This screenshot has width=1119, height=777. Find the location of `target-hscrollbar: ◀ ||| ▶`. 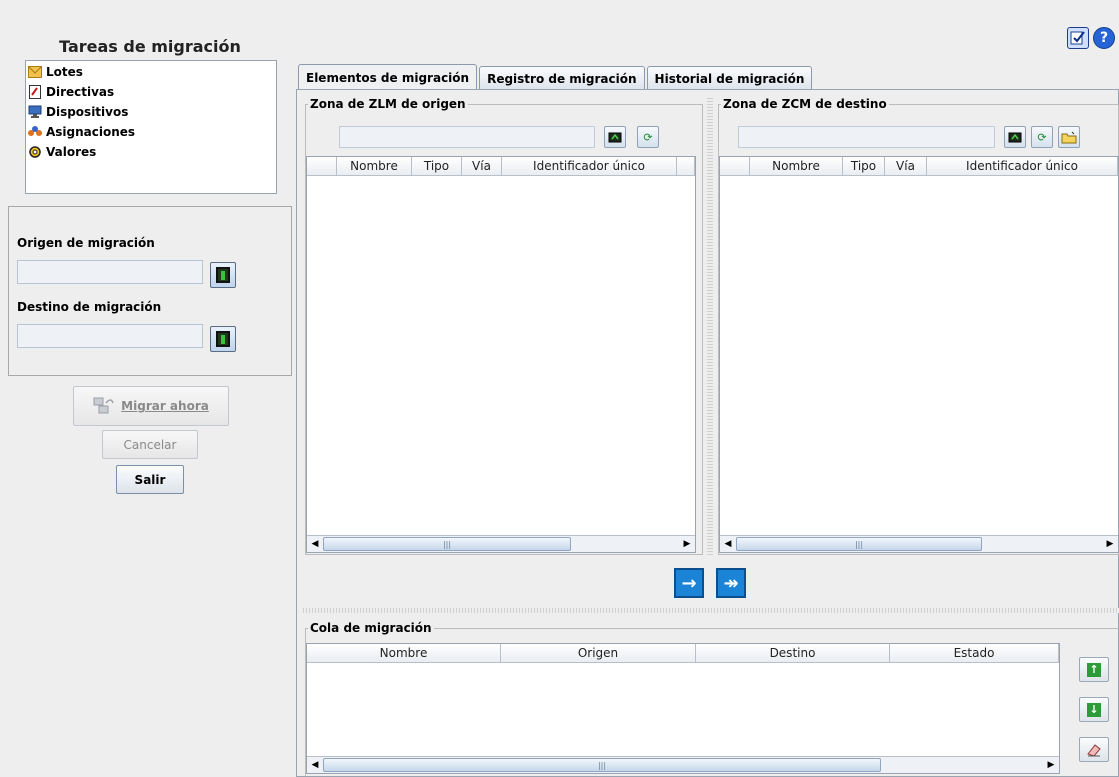

target-hscrollbar: ◀ ||| ▶ is located at coordinates (919, 543).